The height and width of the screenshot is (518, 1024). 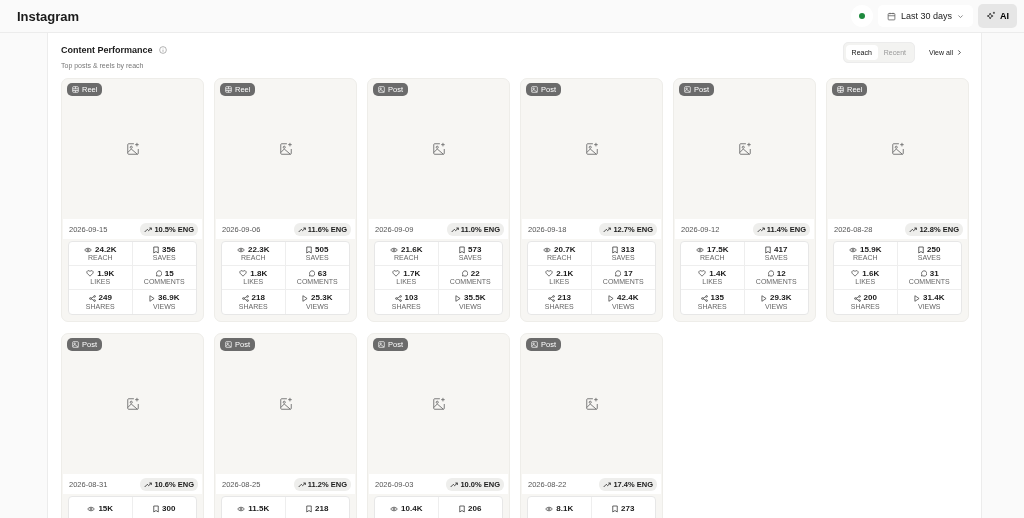 I want to click on stat-value: 313, so click(x=628, y=250).